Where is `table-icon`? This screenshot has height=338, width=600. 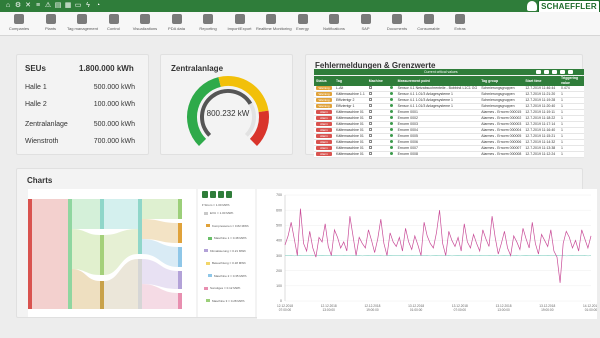 table-icon is located at coordinates (205, 194).